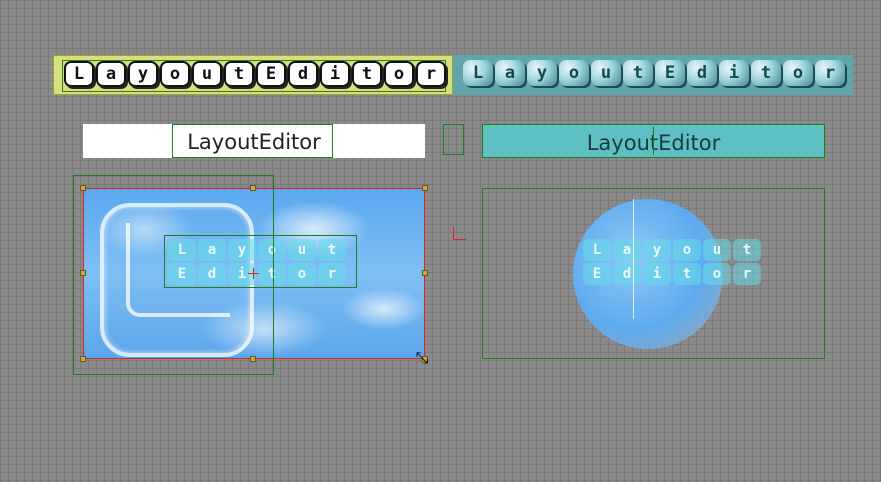 The width and height of the screenshot is (881, 482). Describe the element at coordinates (83, 359) in the screenshot. I see `resize-handle-bl` at that location.